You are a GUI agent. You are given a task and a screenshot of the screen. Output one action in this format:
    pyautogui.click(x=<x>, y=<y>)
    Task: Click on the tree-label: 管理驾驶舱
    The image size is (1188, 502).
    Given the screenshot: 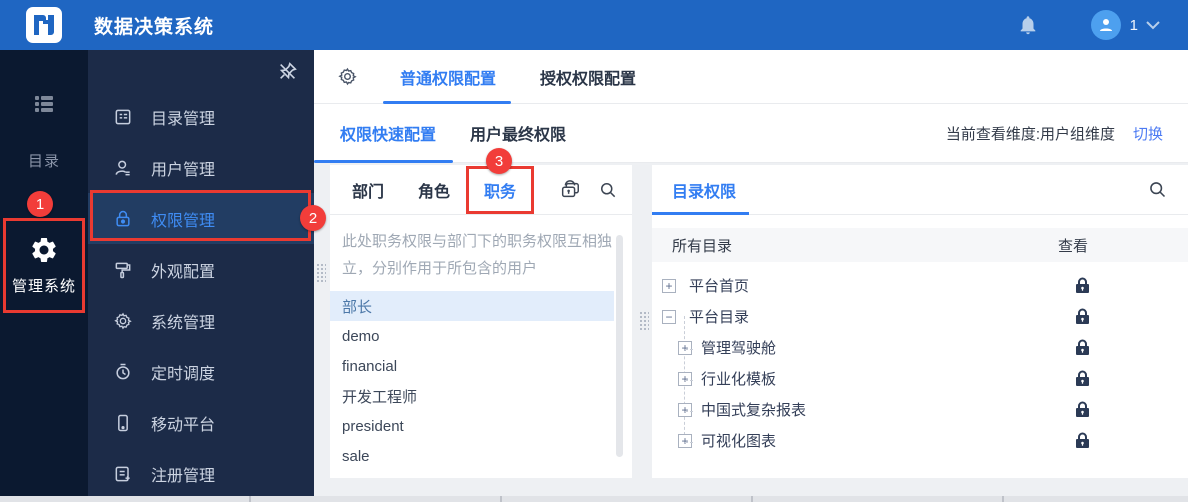 What is the action you would take?
    pyautogui.click(x=738, y=347)
    